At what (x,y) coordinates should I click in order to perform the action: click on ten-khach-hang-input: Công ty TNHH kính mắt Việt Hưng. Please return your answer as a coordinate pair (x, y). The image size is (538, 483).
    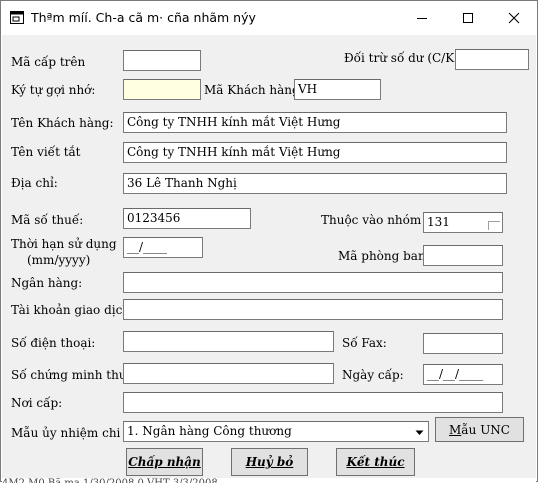
    Looking at the image, I should click on (315, 122).